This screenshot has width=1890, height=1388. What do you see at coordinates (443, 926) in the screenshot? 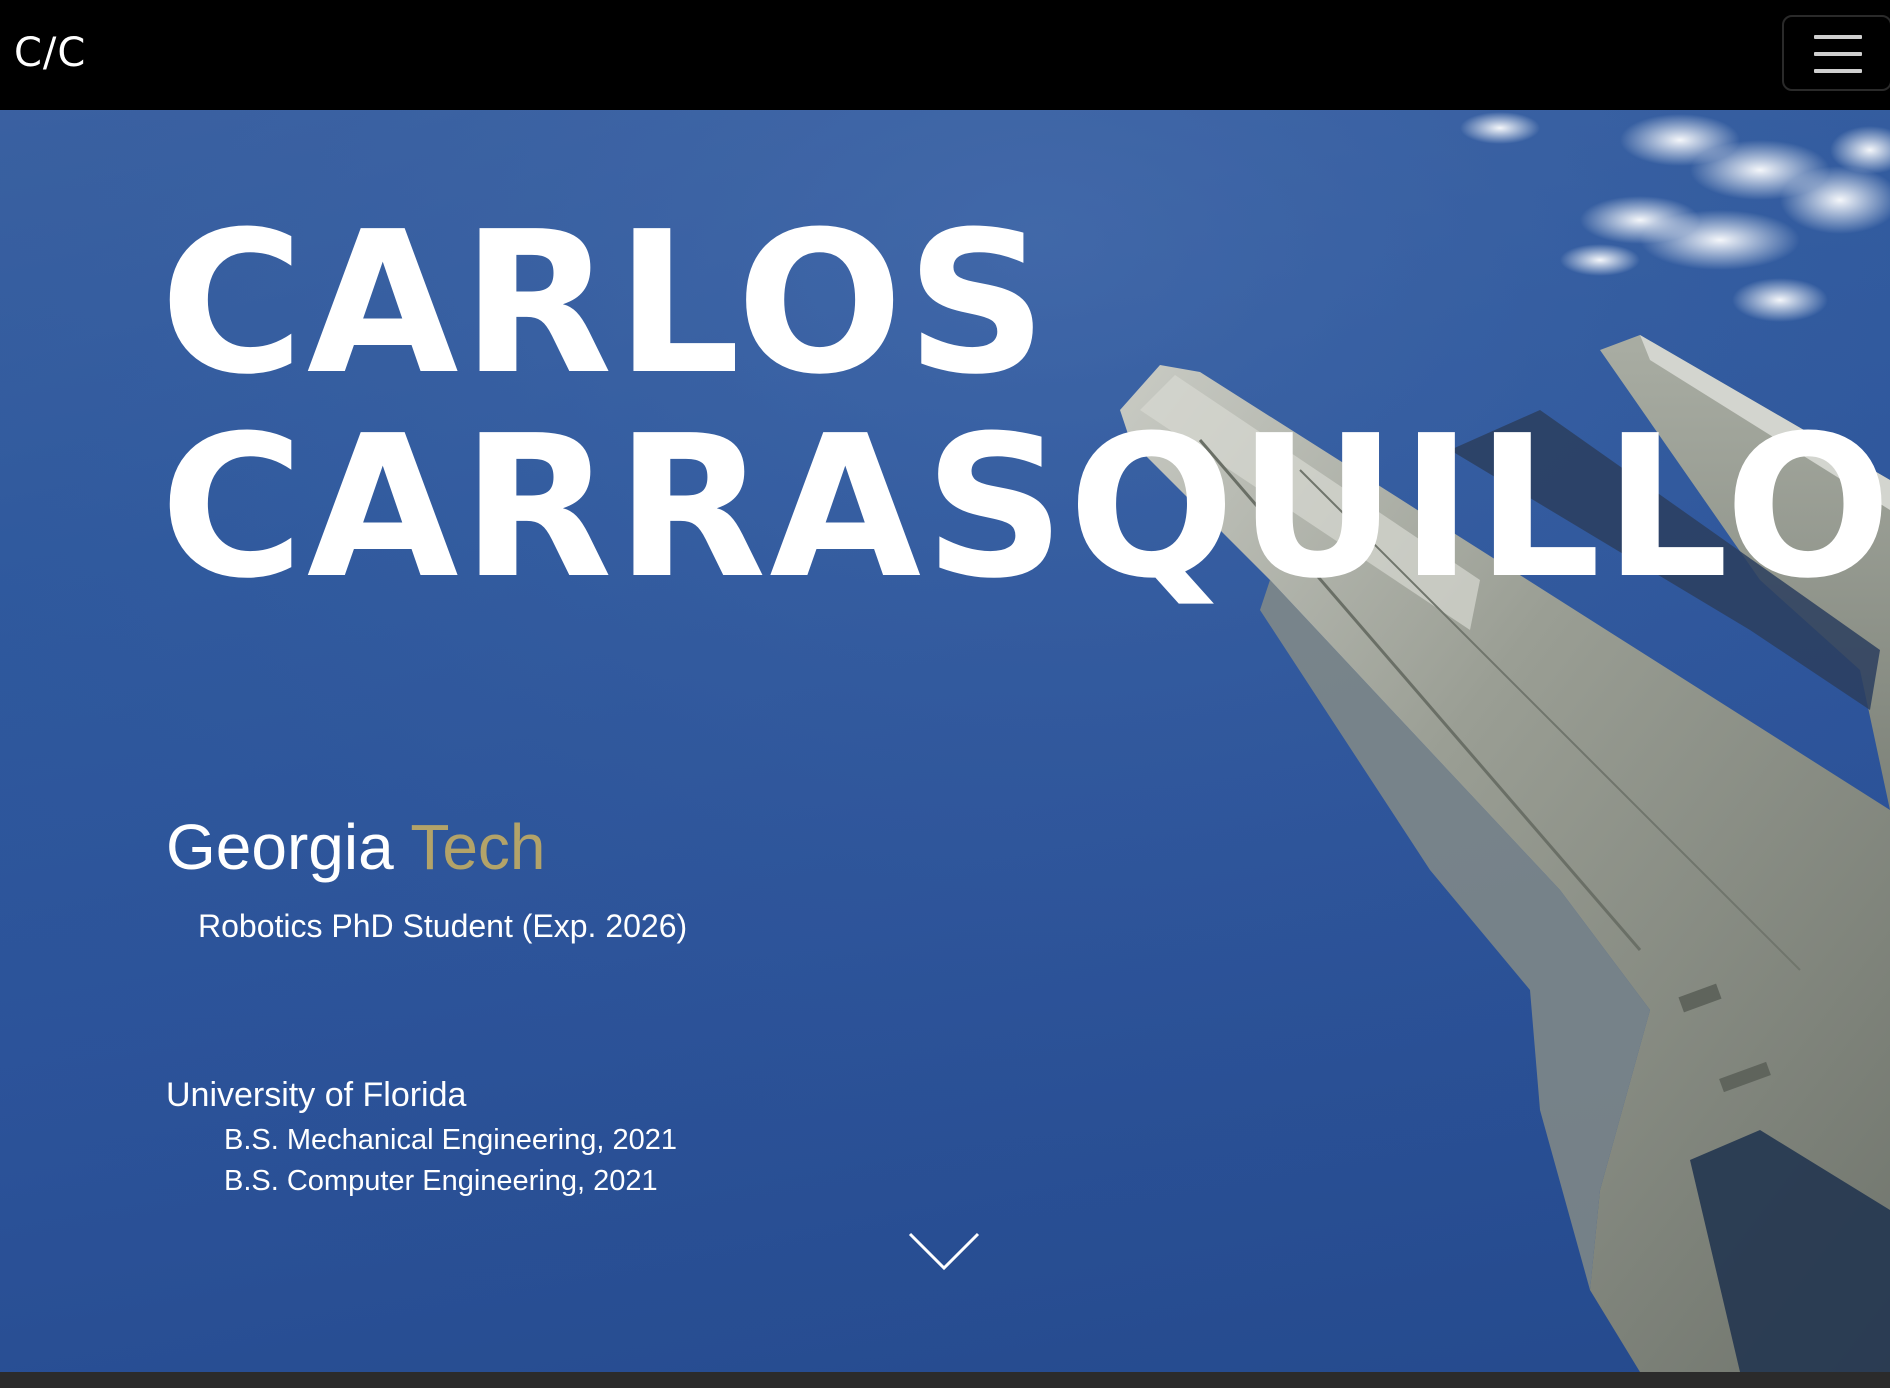
I see `georgia-tech-degree: Robotics PhD Student (Exp. 2026)` at bounding box center [443, 926].